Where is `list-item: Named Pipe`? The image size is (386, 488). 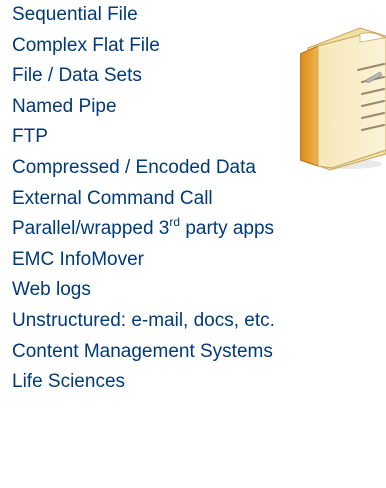
list-item: Named Pipe is located at coordinates (64, 106).